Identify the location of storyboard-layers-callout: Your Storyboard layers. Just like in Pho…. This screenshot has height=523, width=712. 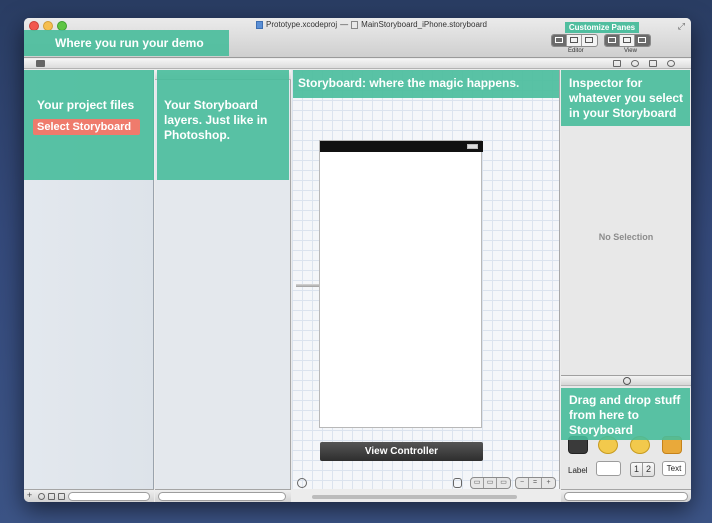
(223, 125).